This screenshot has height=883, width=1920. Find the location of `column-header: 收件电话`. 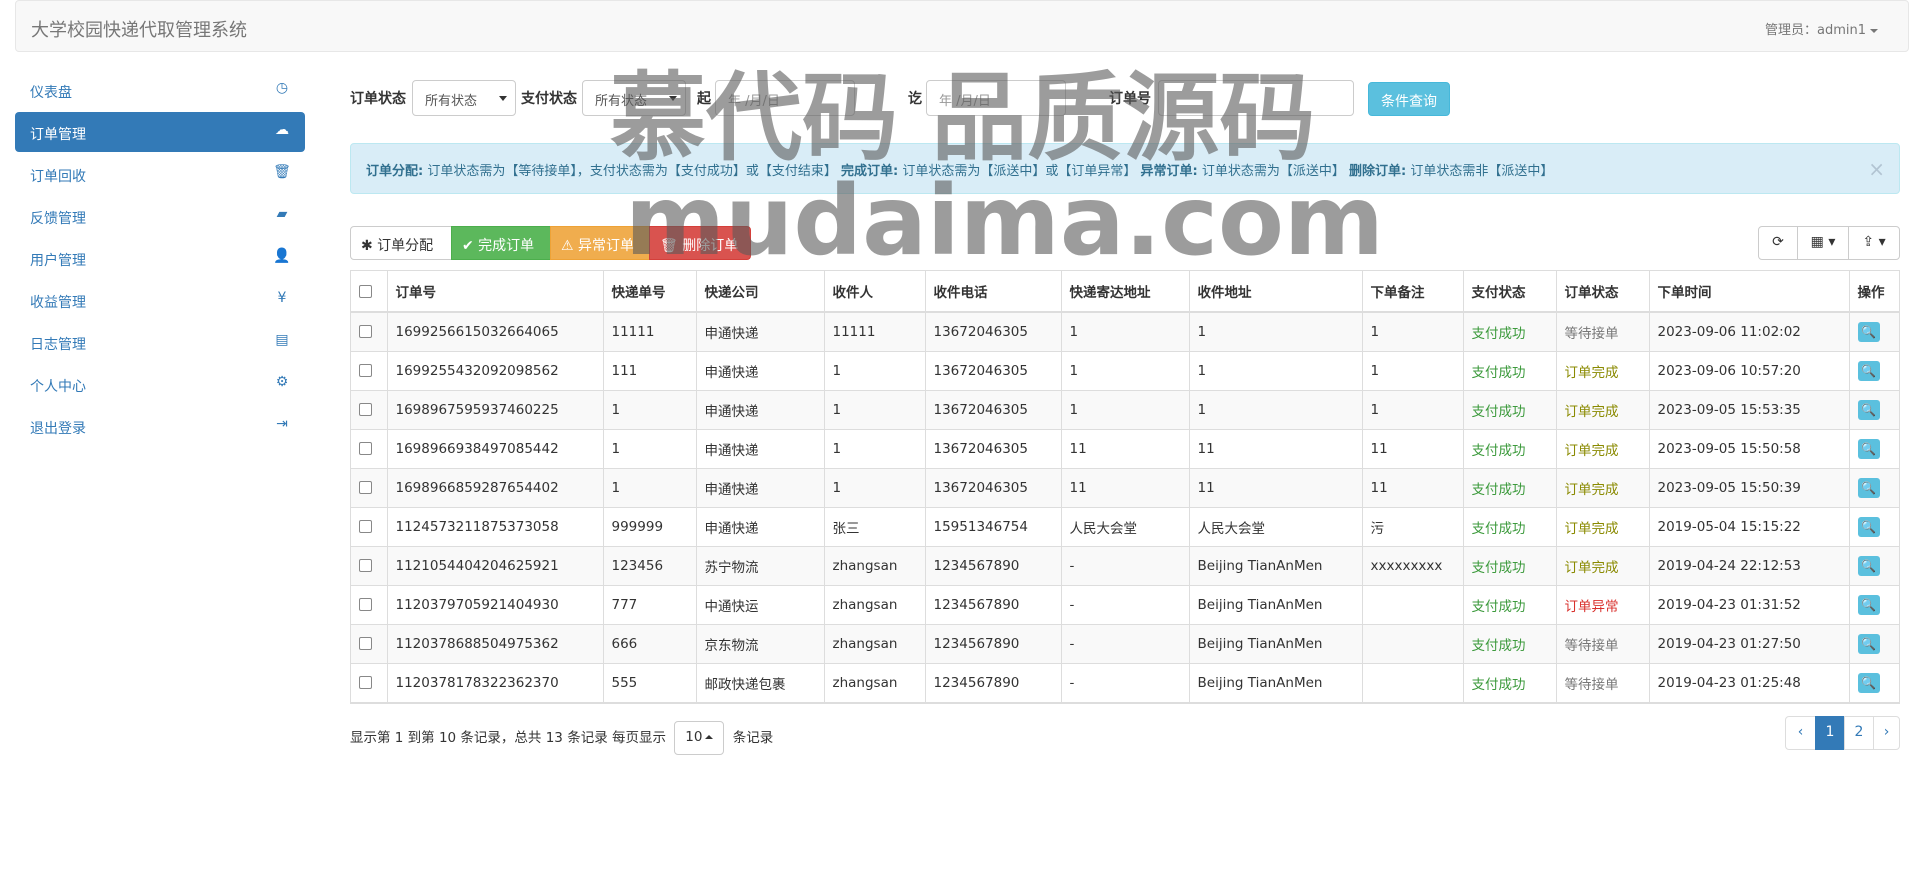

column-header: 收件电话 is located at coordinates (993, 292).